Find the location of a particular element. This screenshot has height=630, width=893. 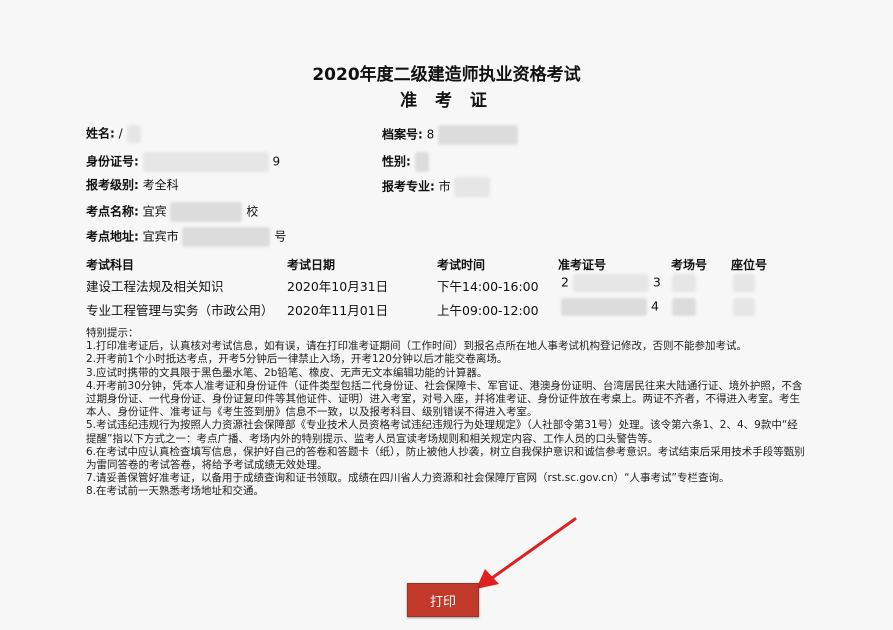

red-arrow-icon is located at coordinates (526, 553).